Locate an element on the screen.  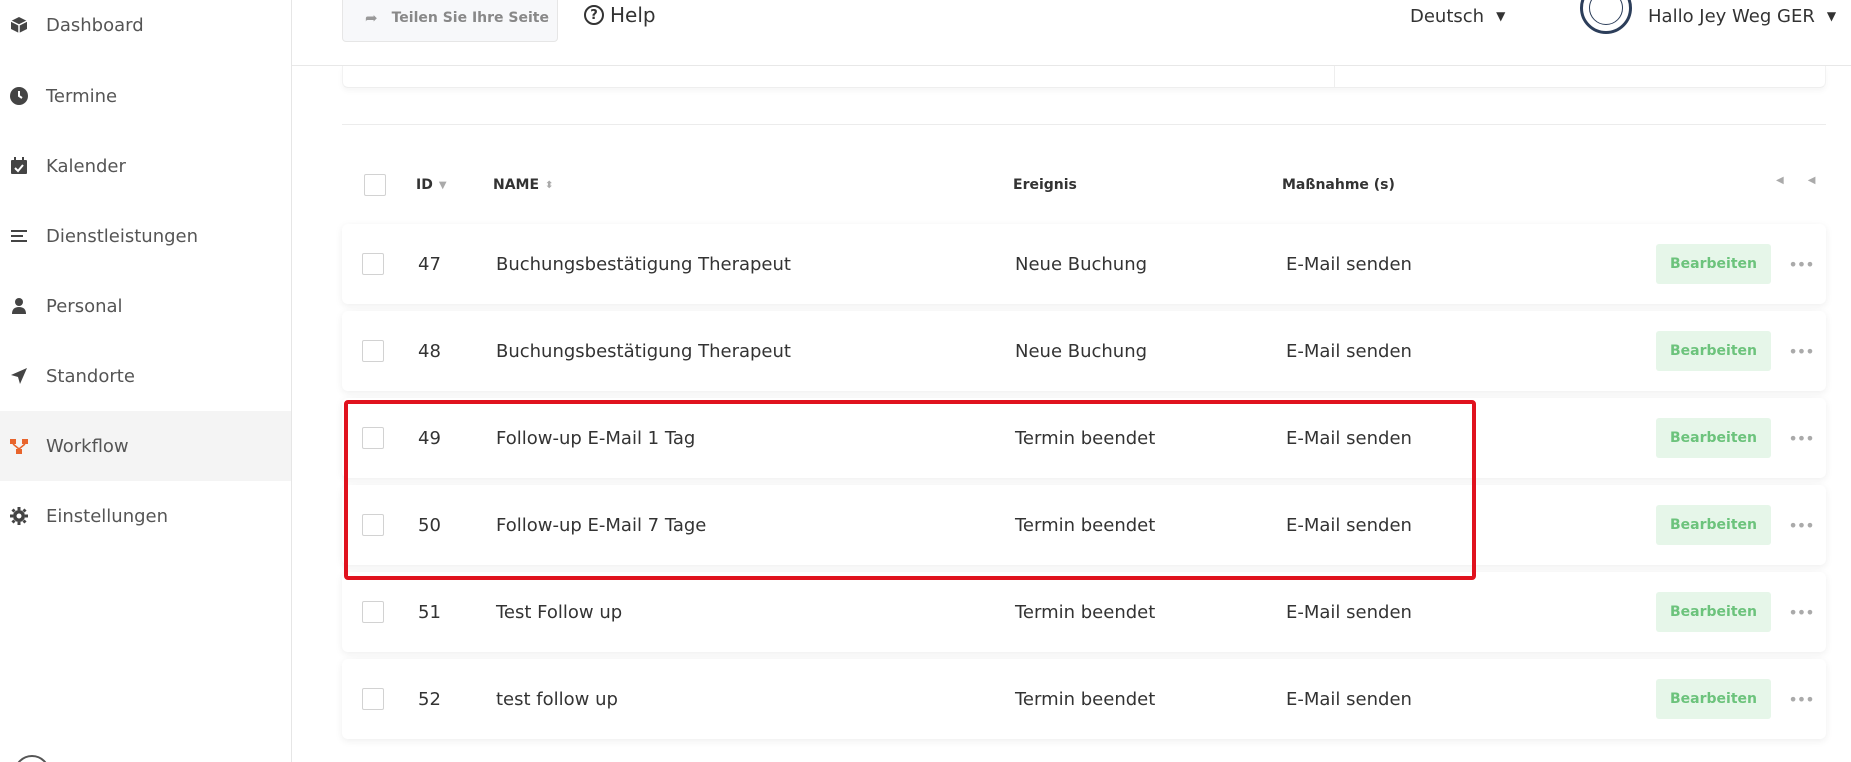
column-name: NAME ⬍ is located at coordinates (523, 185).